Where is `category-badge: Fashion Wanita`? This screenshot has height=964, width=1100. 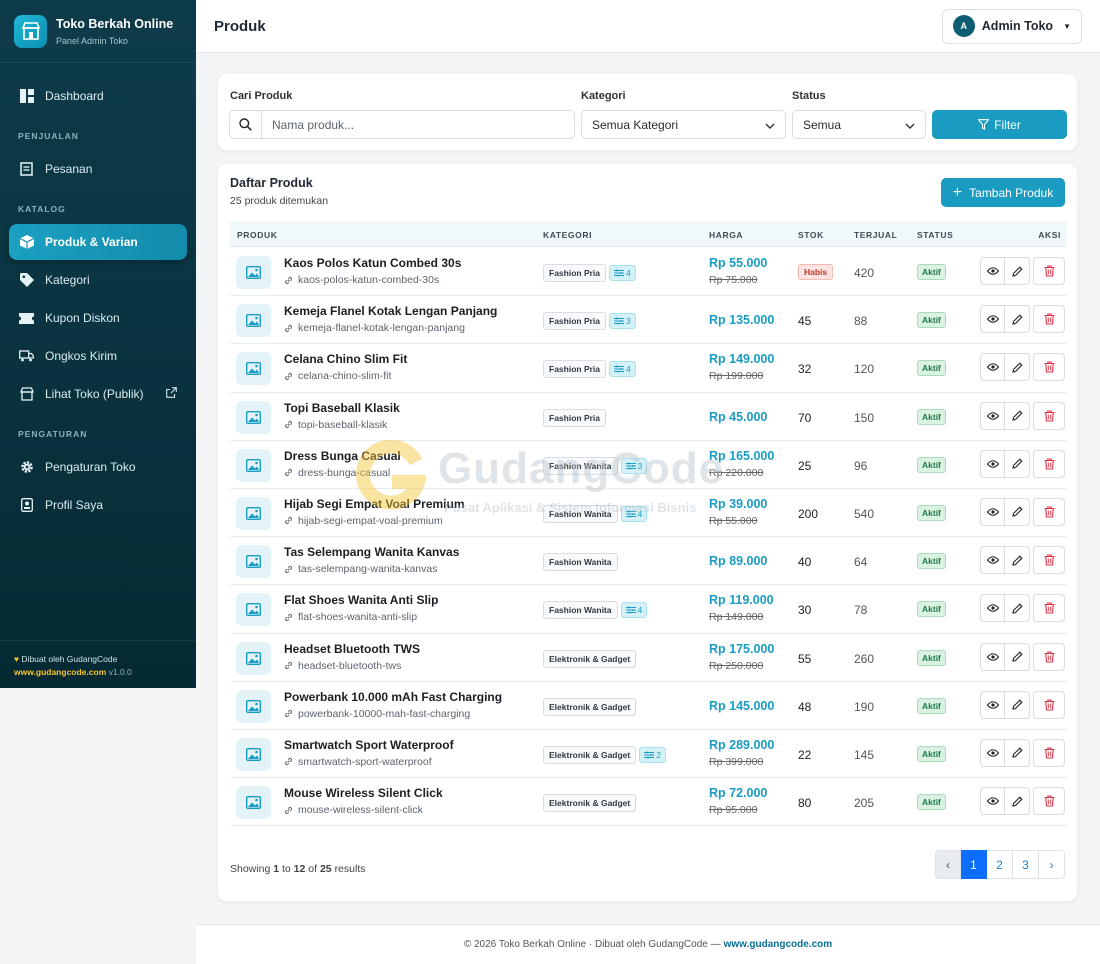 category-badge: Fashion Wanita is located at coordinates (580, 465).